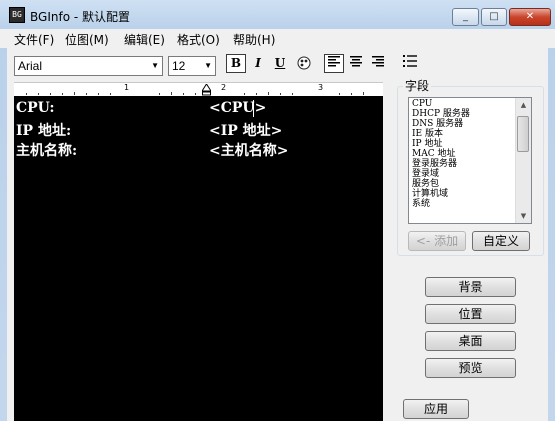 The image size is (555, 421). I want to click on window-title: BGInfo - 默认配置, so click(80, 17).